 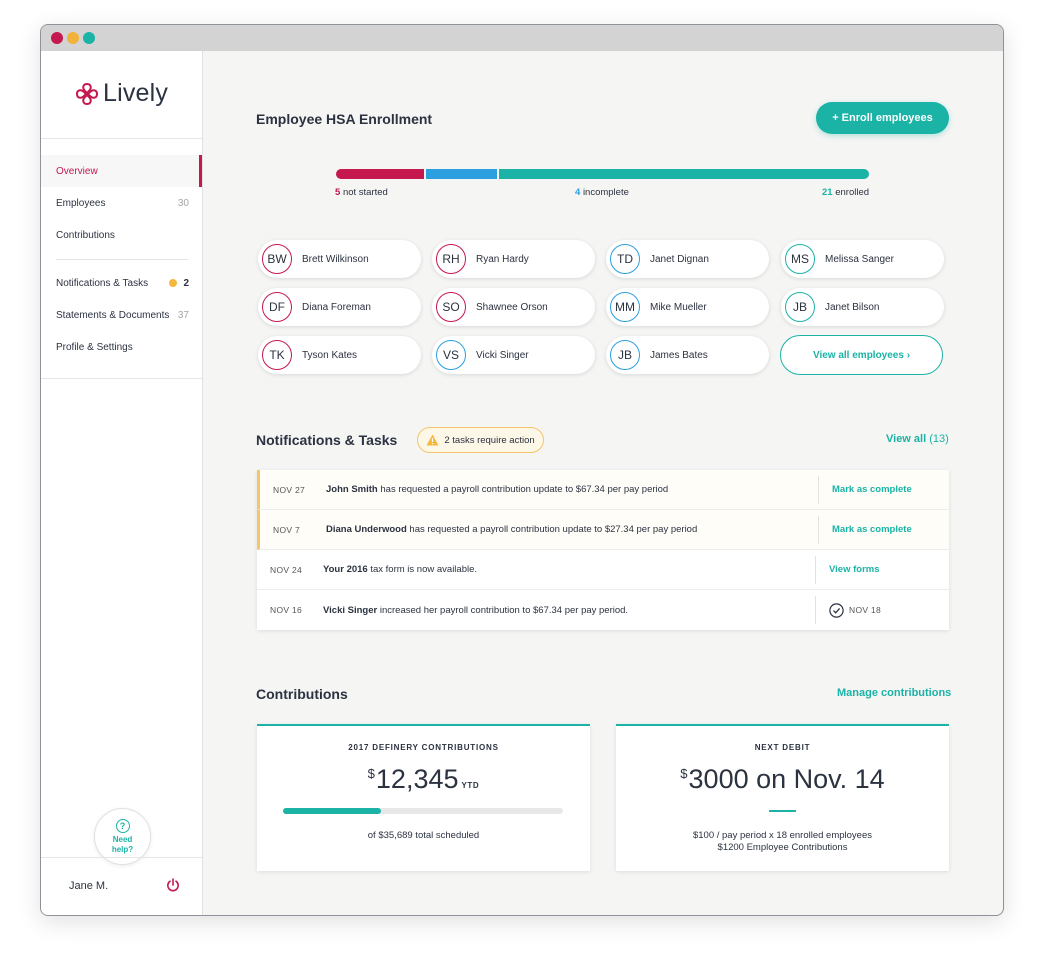 I want to click on avatar: SO, so click(x=451, y=307).